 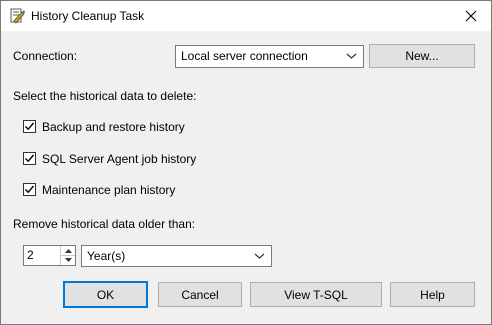 I want to click on stepper-arrows, so click(x=67, y=255).